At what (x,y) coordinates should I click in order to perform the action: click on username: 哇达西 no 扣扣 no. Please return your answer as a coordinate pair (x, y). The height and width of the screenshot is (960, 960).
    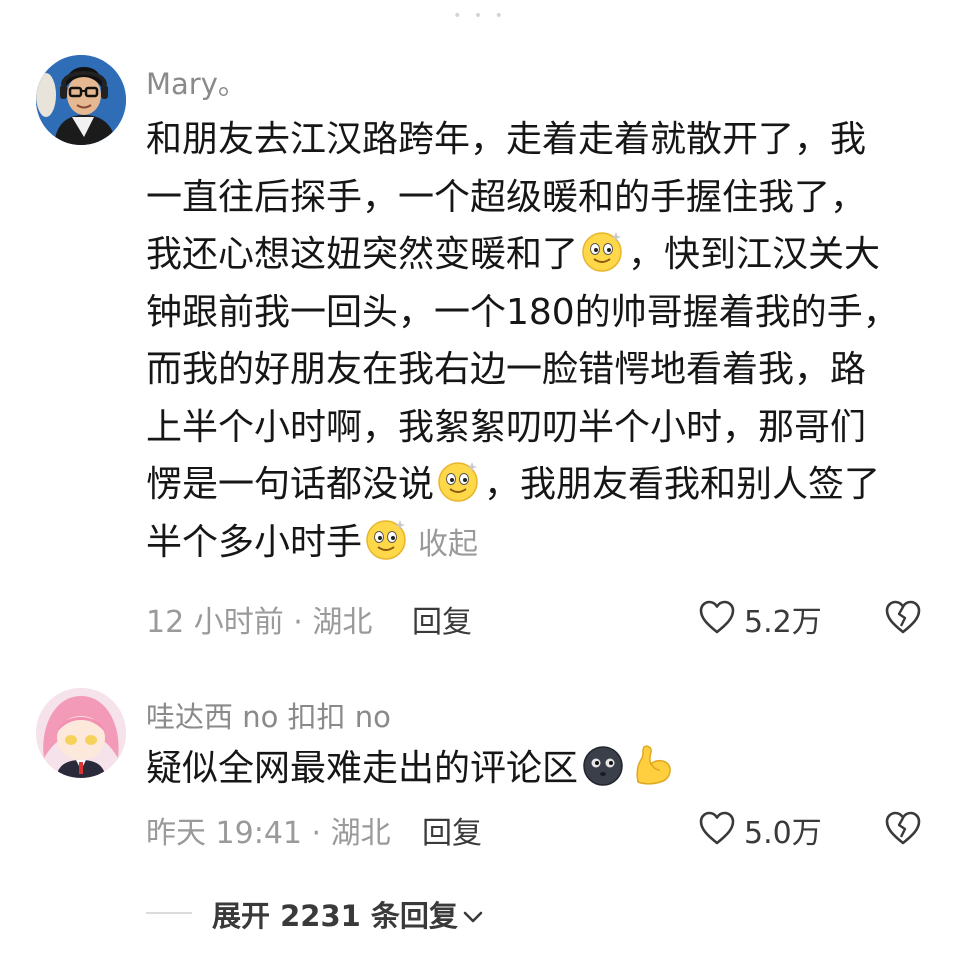
    Looking at the image, I should click on (268, 715).